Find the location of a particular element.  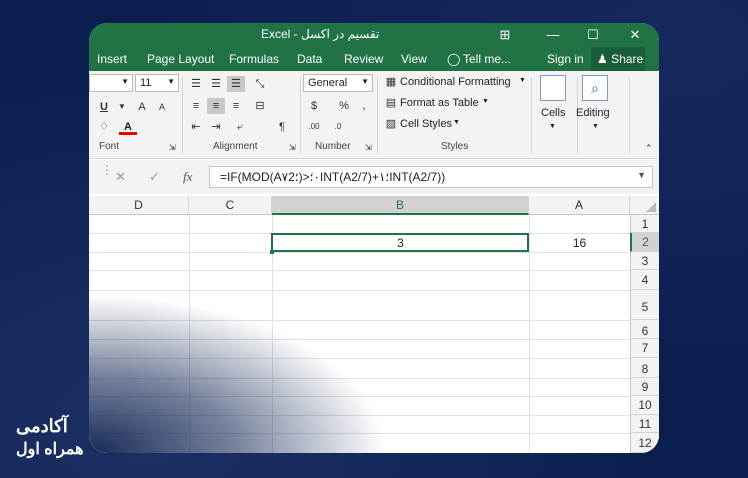

conditional-formatting-icon: ▦ is located at coordinates (391, 82).